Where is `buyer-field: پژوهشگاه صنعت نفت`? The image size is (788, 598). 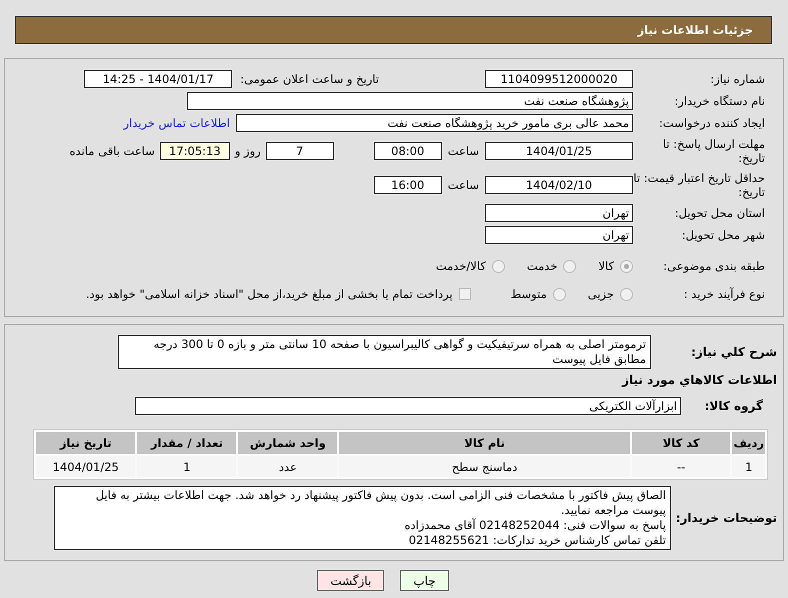
buyer-field: پژوهشگاه صنعت نفت is located at coordinates (410, 101).